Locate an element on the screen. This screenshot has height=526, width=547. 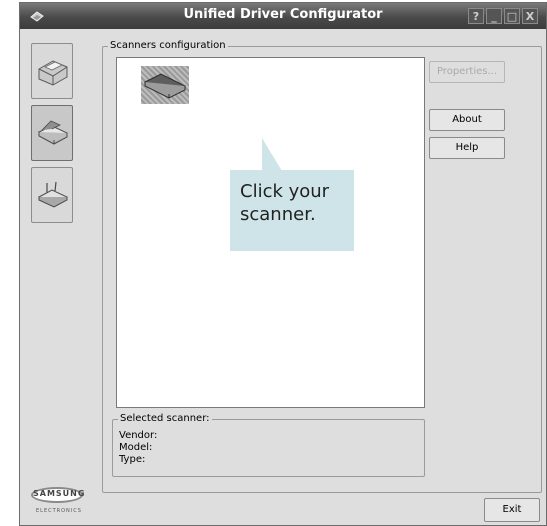
logo-brand: SAMSUNG is located at coordinates (59, 493).